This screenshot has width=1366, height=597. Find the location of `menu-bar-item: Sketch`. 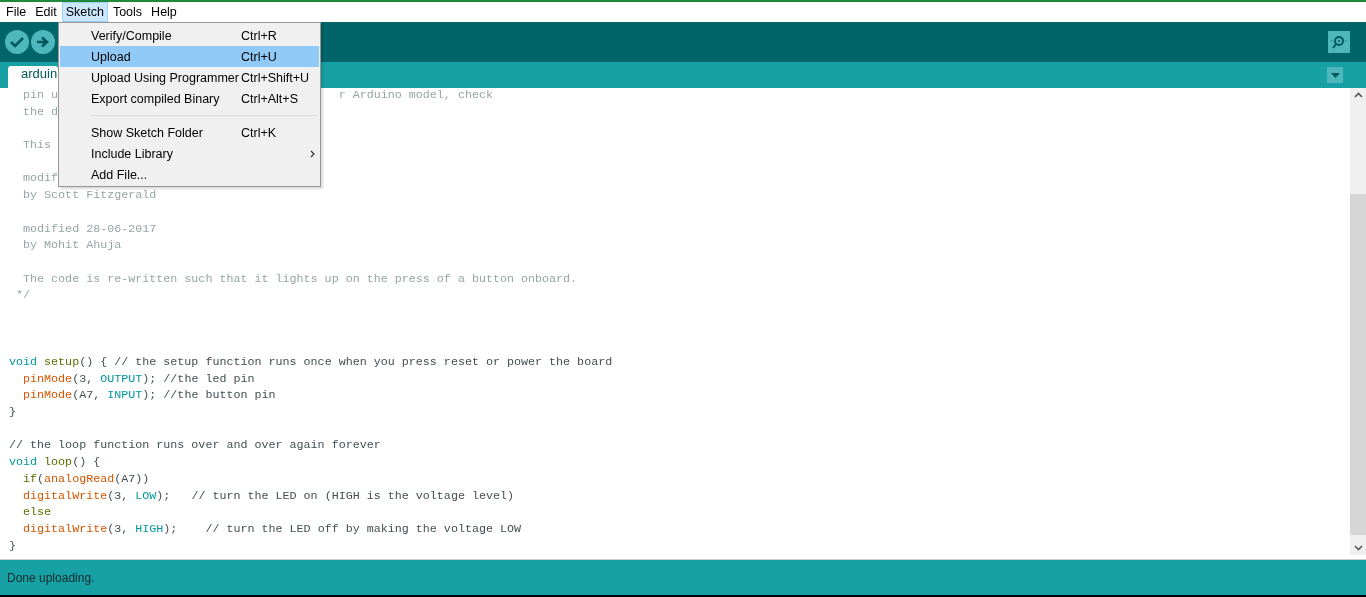

menu-bar-item: Sketch is located at coordinates (84, 12).